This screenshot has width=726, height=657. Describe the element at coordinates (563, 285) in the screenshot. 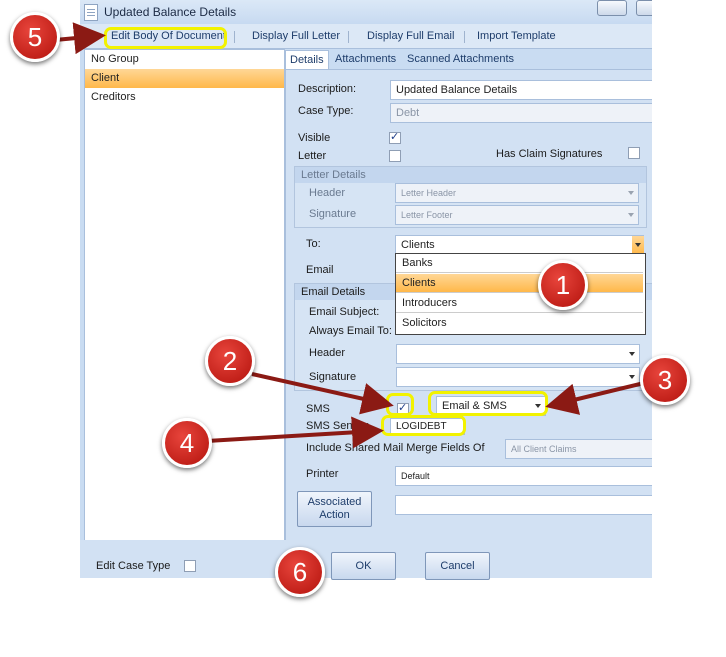

I see `callout-badge-1: 1` at that location.